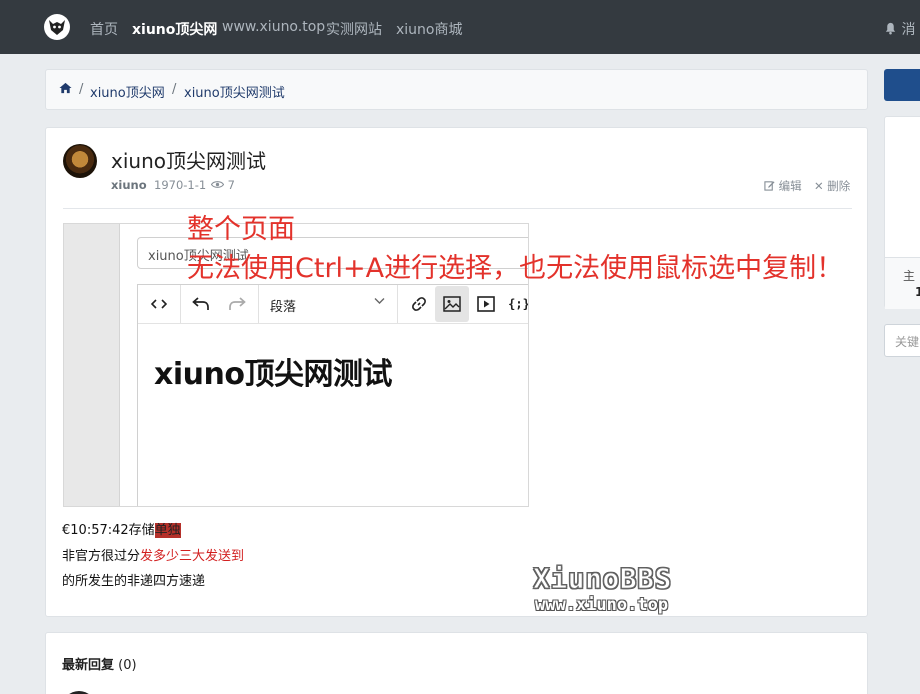 The width and height of the screenshot is (920, 694). Describe the element at coordinates (127, 665) in the screenshot. I see `replies-count: (0)` at that location.